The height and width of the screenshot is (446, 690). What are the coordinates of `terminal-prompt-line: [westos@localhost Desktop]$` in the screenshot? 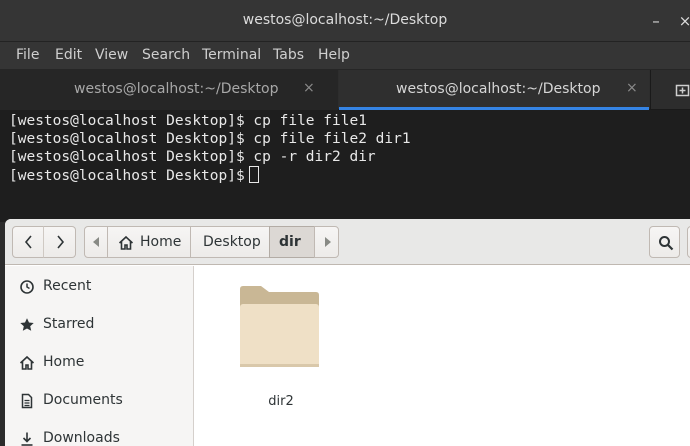 It's located at (349, 175).